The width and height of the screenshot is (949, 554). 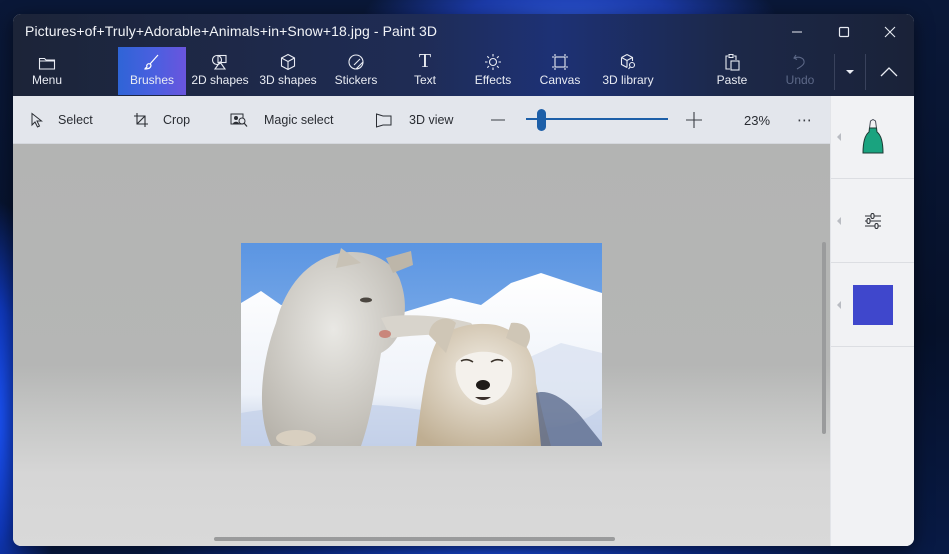 I want to click on magic-select-label: Magic select, so click(x=299, y=120).